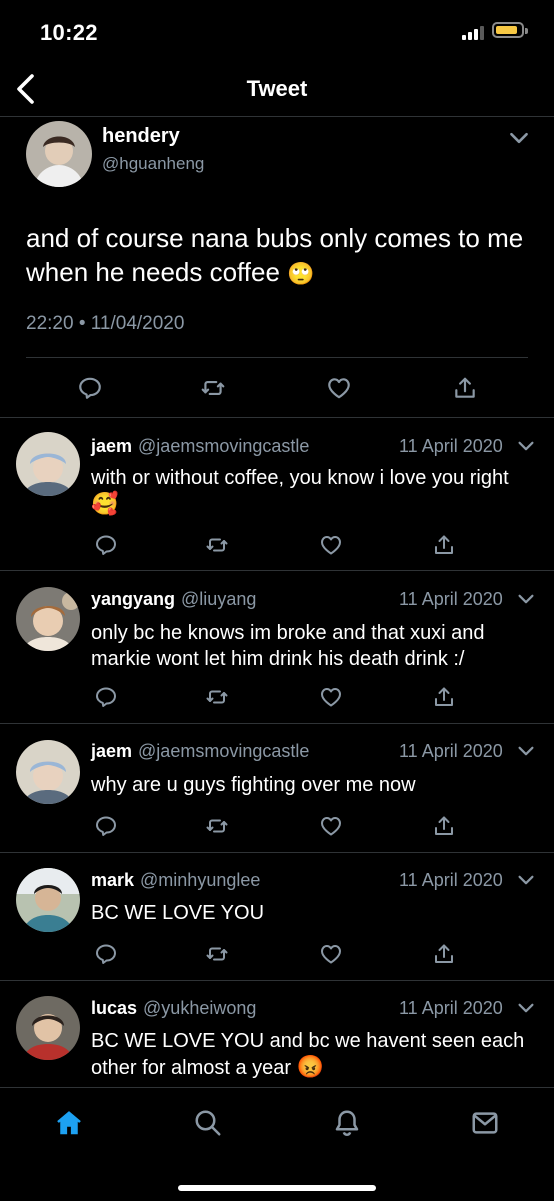 This screenshot has height=1201, width=554. I want to click on eye-roll-emoji: 🙄, so click(301, 273).